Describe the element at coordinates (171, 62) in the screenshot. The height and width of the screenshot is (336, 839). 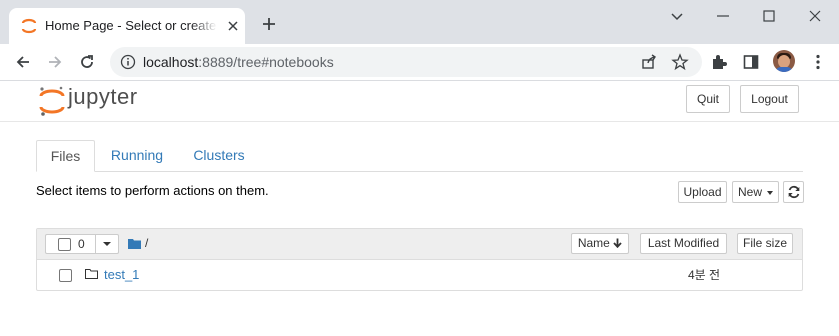
I see `url-host: localhost` at that location.